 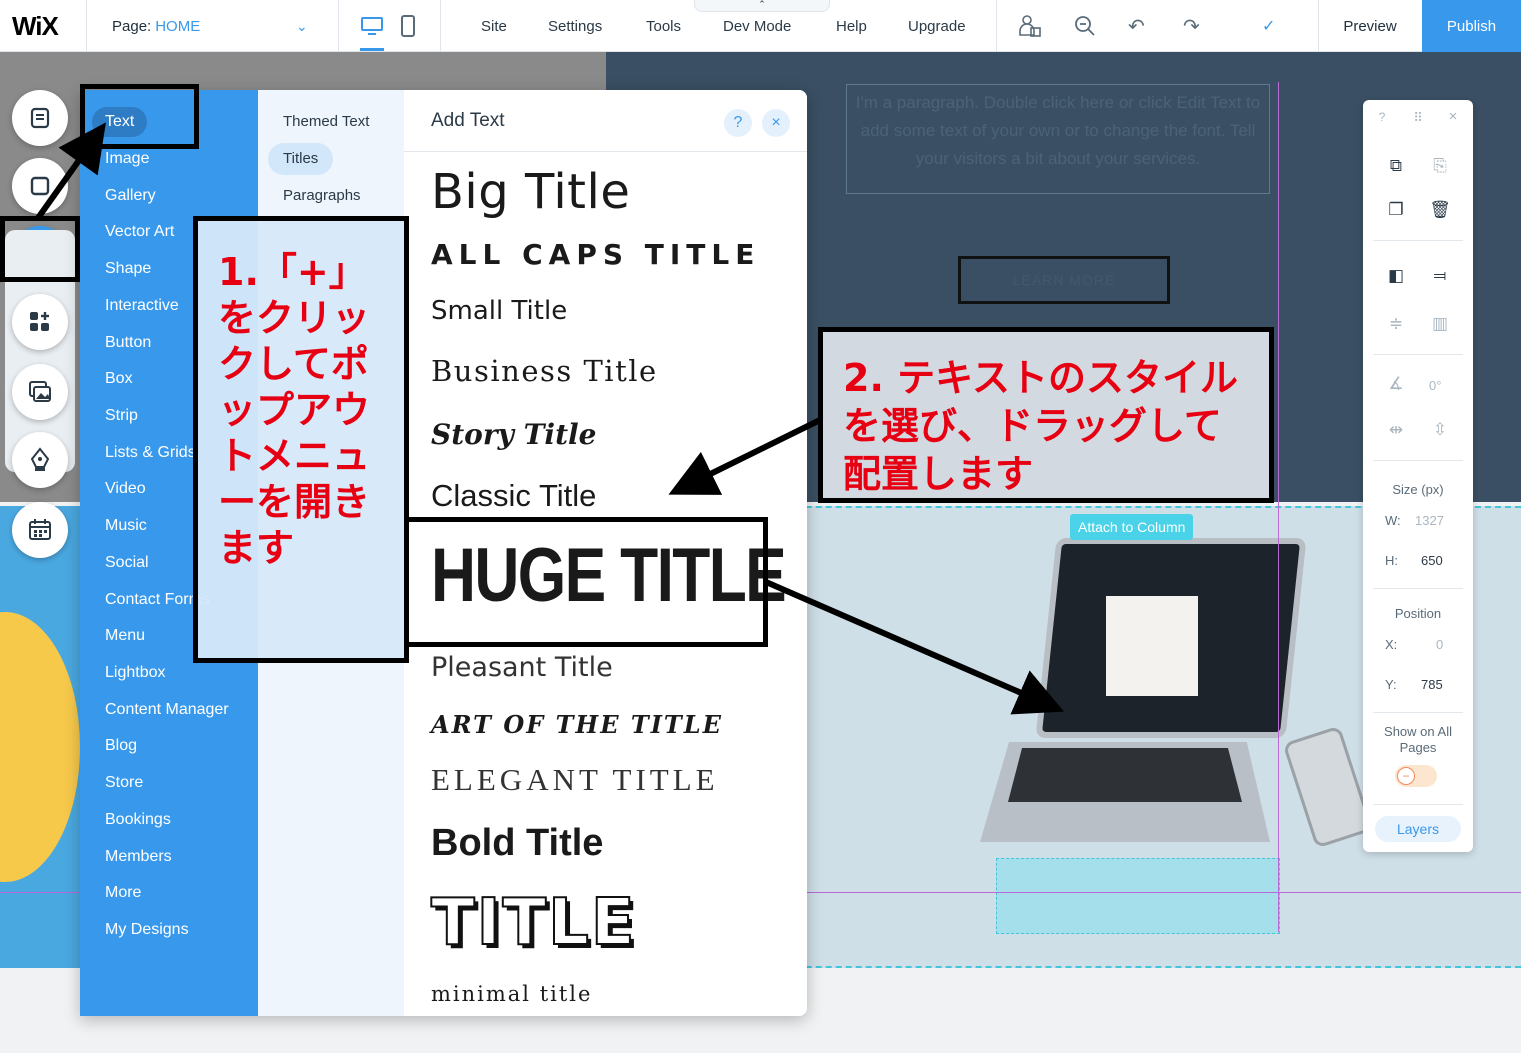 What do you see at coordinates (1439, 644) in the screenshot?
I see `x-value: 0` at bounding box center [1439, 644].